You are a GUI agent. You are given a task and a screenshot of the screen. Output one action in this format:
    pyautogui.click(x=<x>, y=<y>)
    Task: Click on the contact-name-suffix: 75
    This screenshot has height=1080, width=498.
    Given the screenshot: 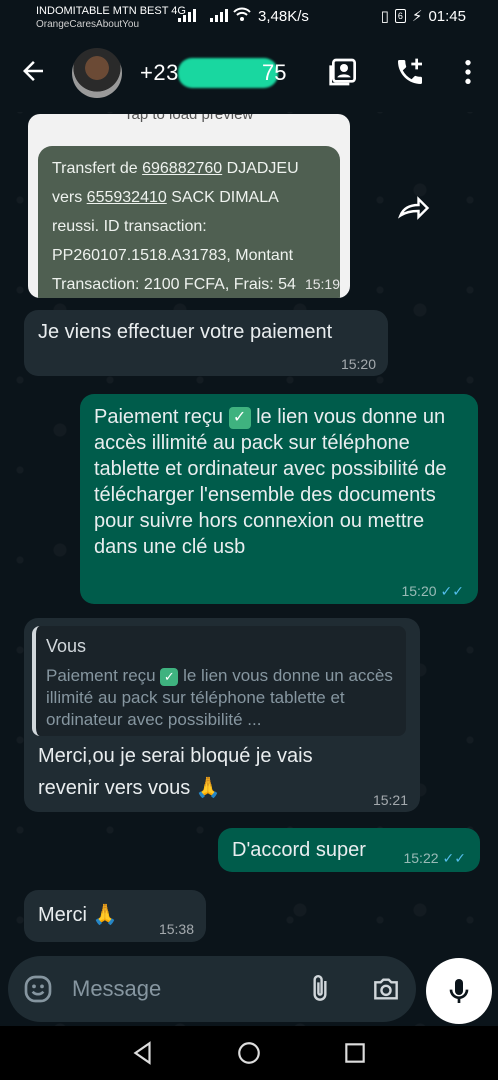 What is the action you would take?
    pyautogui.click(x=274, y=73)
    